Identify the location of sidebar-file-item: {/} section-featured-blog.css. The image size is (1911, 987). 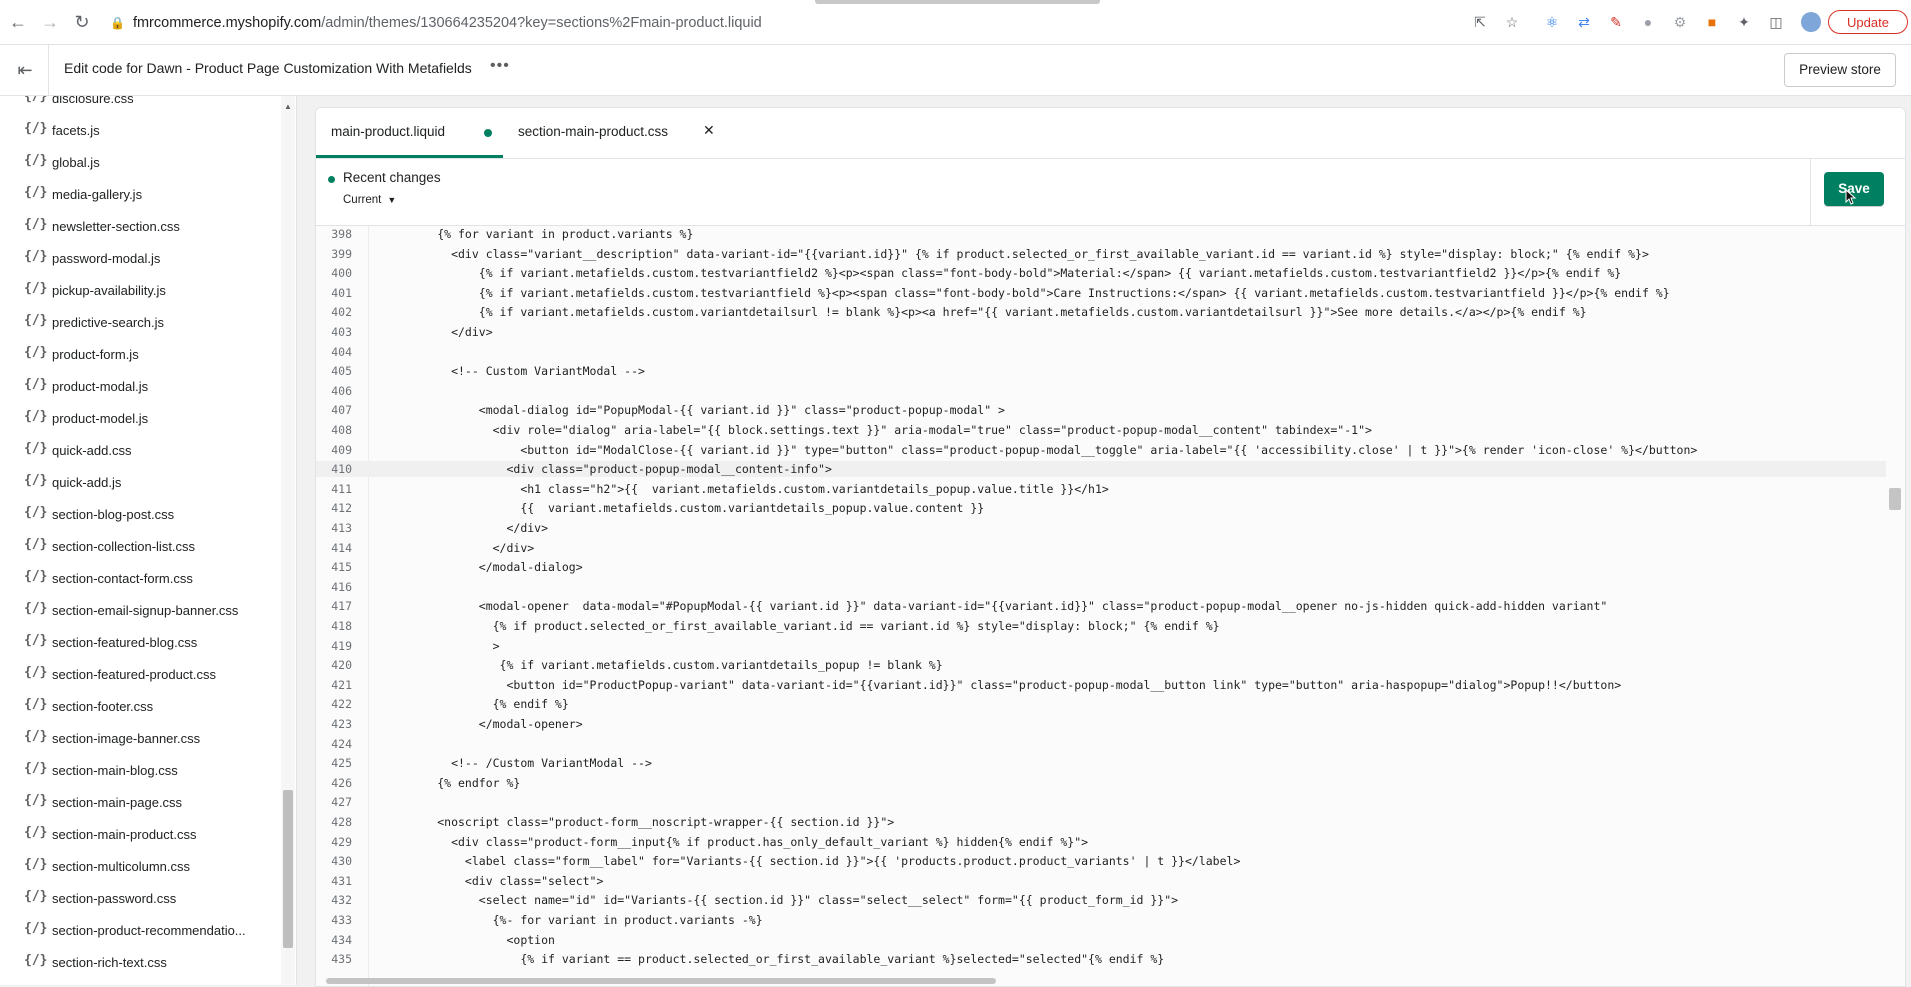
(140, 643).